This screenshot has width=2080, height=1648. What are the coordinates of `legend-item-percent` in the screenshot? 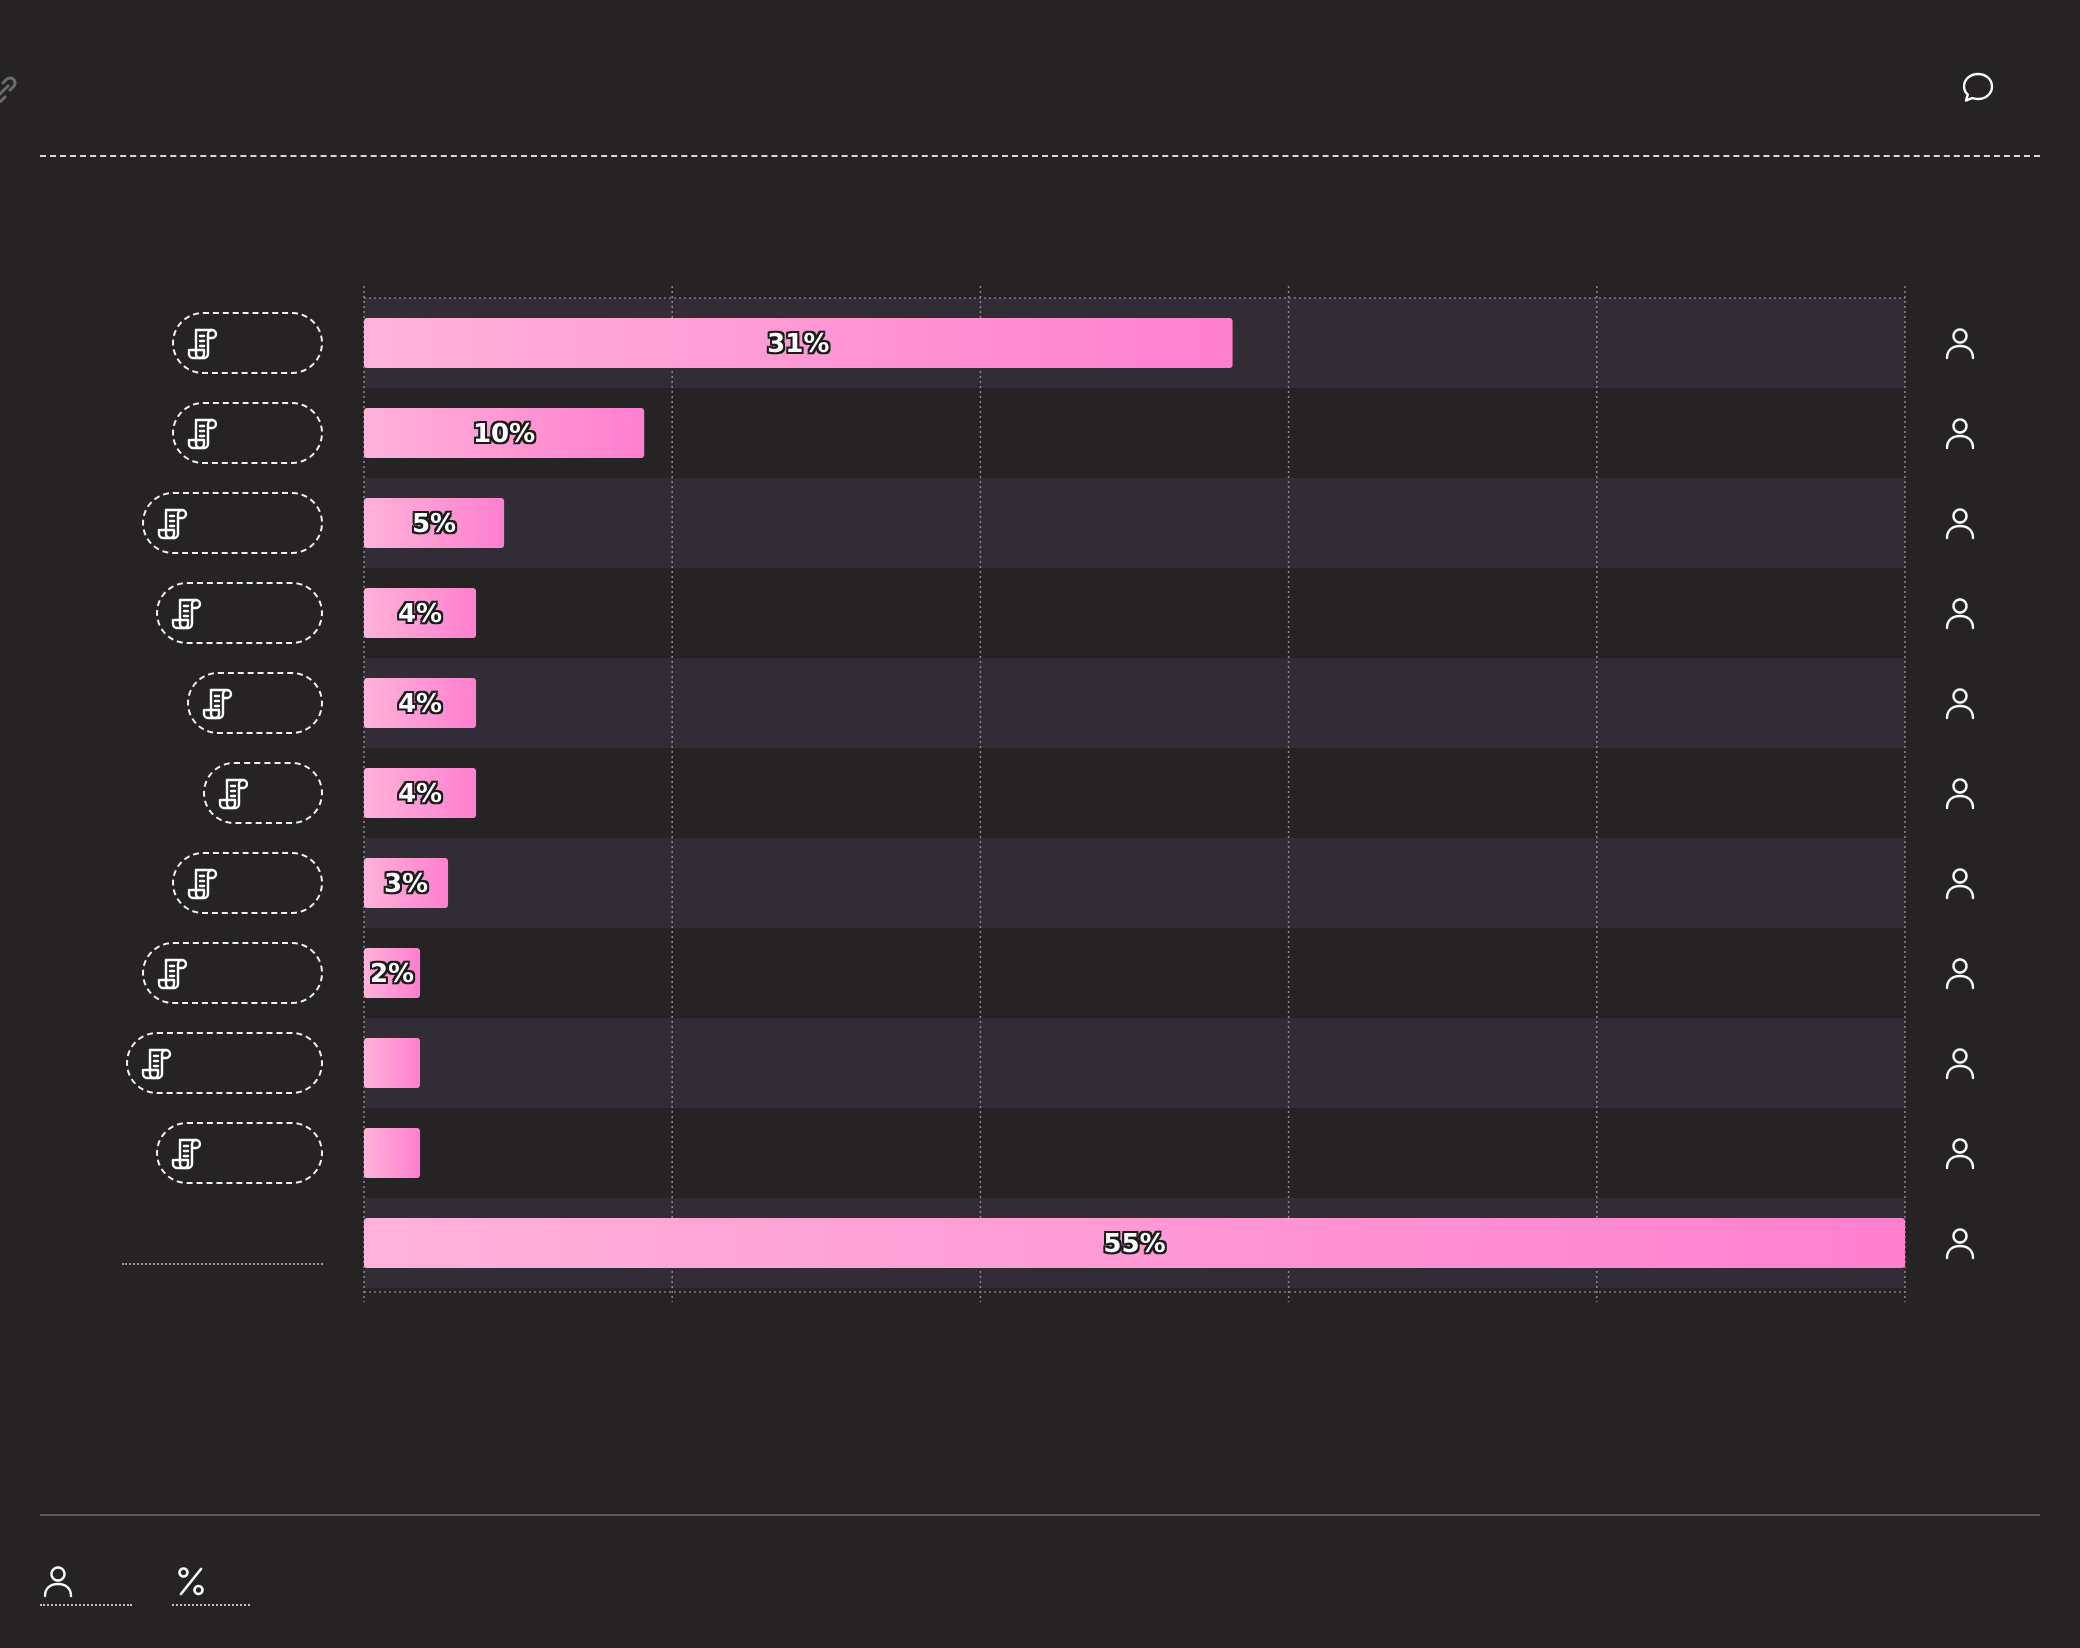 It's located at (211, 1583).